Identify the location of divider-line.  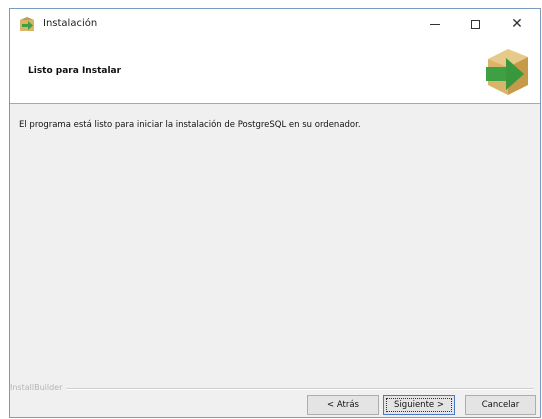
(297, 389).